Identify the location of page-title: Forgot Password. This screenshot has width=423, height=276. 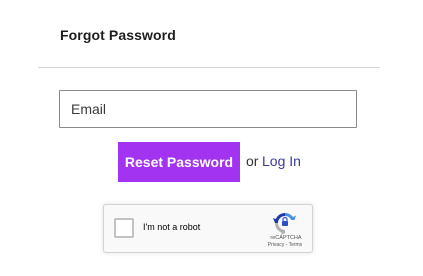
(118, 35).